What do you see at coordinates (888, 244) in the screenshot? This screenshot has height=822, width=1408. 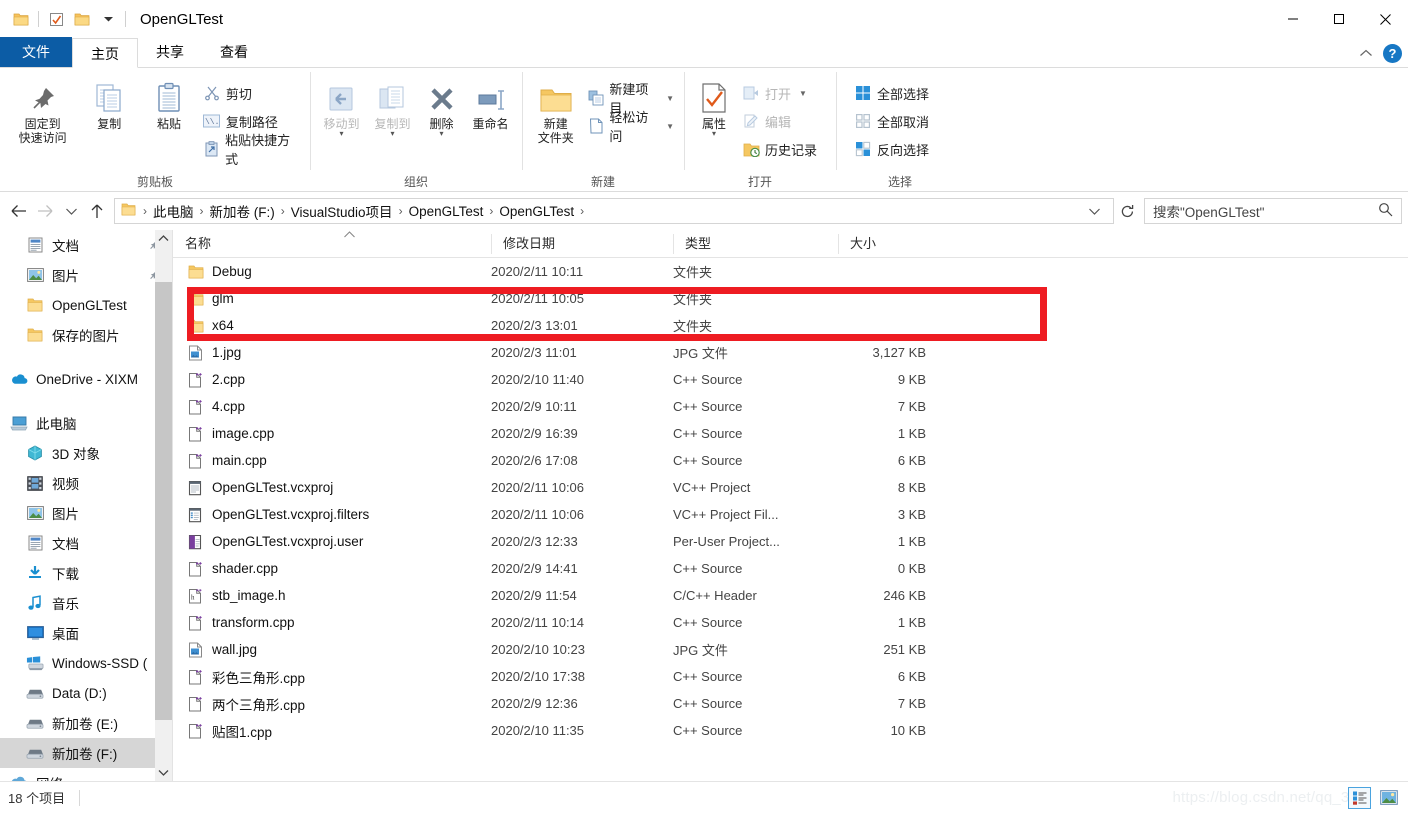 I see `column-header-size: 大小` at bounding box center [888, 244].